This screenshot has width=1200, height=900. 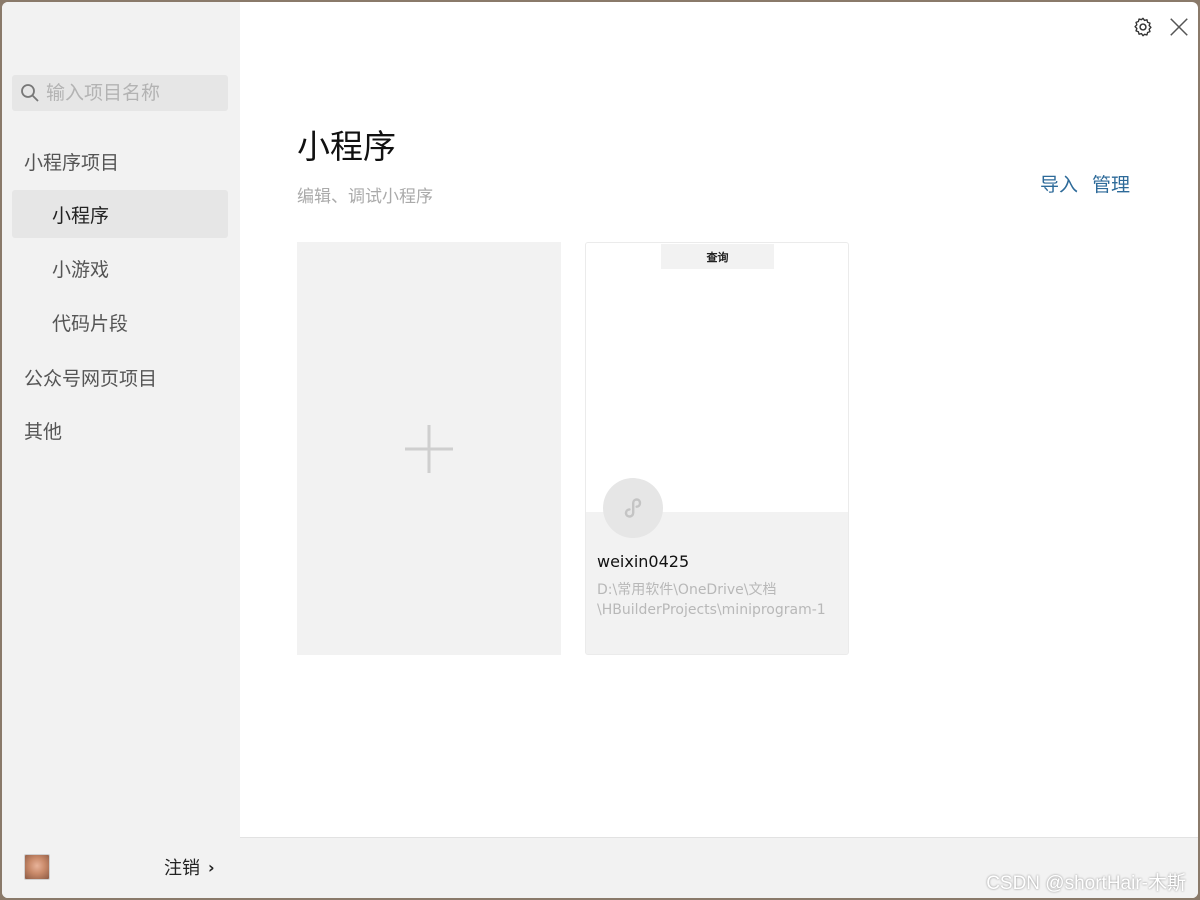 What do you see at coordinates (1161, 27) in the screenshot?
I see `window-controls` at bounding box center [1161, 27].